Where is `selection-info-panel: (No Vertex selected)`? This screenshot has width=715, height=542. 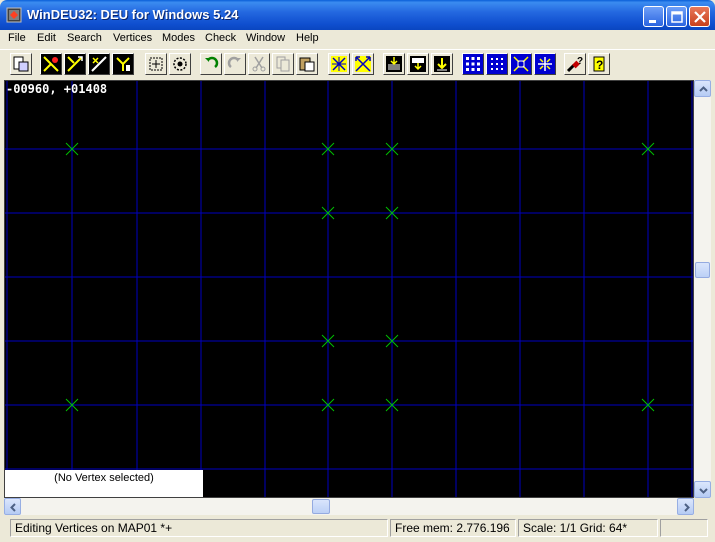 selection-info-panel: (No Vertex selected) is located at coordinates (104, 483).